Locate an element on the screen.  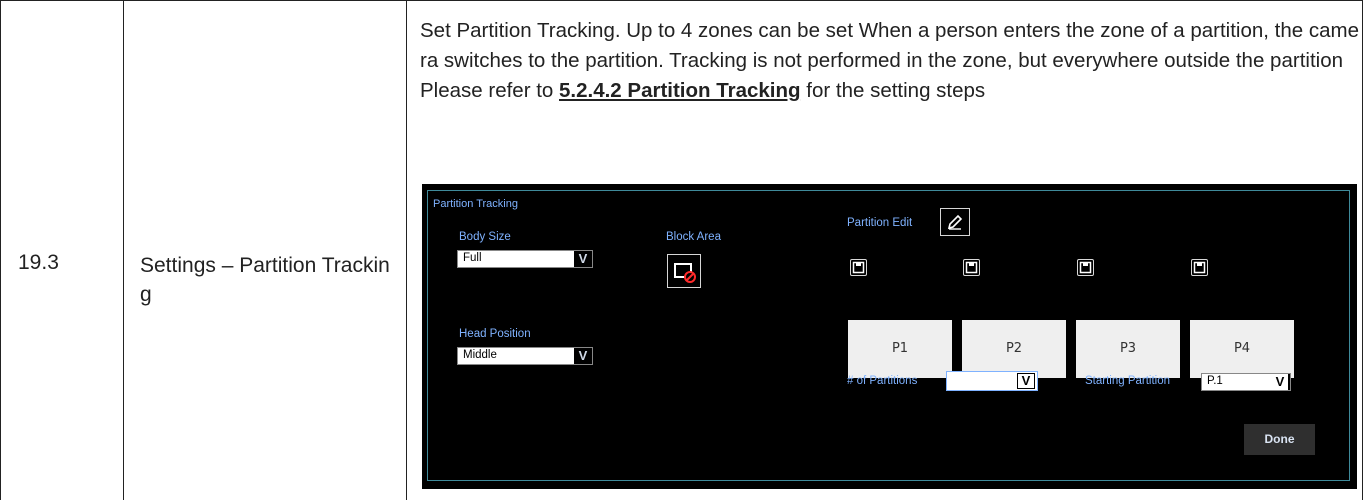
num-partitions-select: V is located at coordinates (992, 381).